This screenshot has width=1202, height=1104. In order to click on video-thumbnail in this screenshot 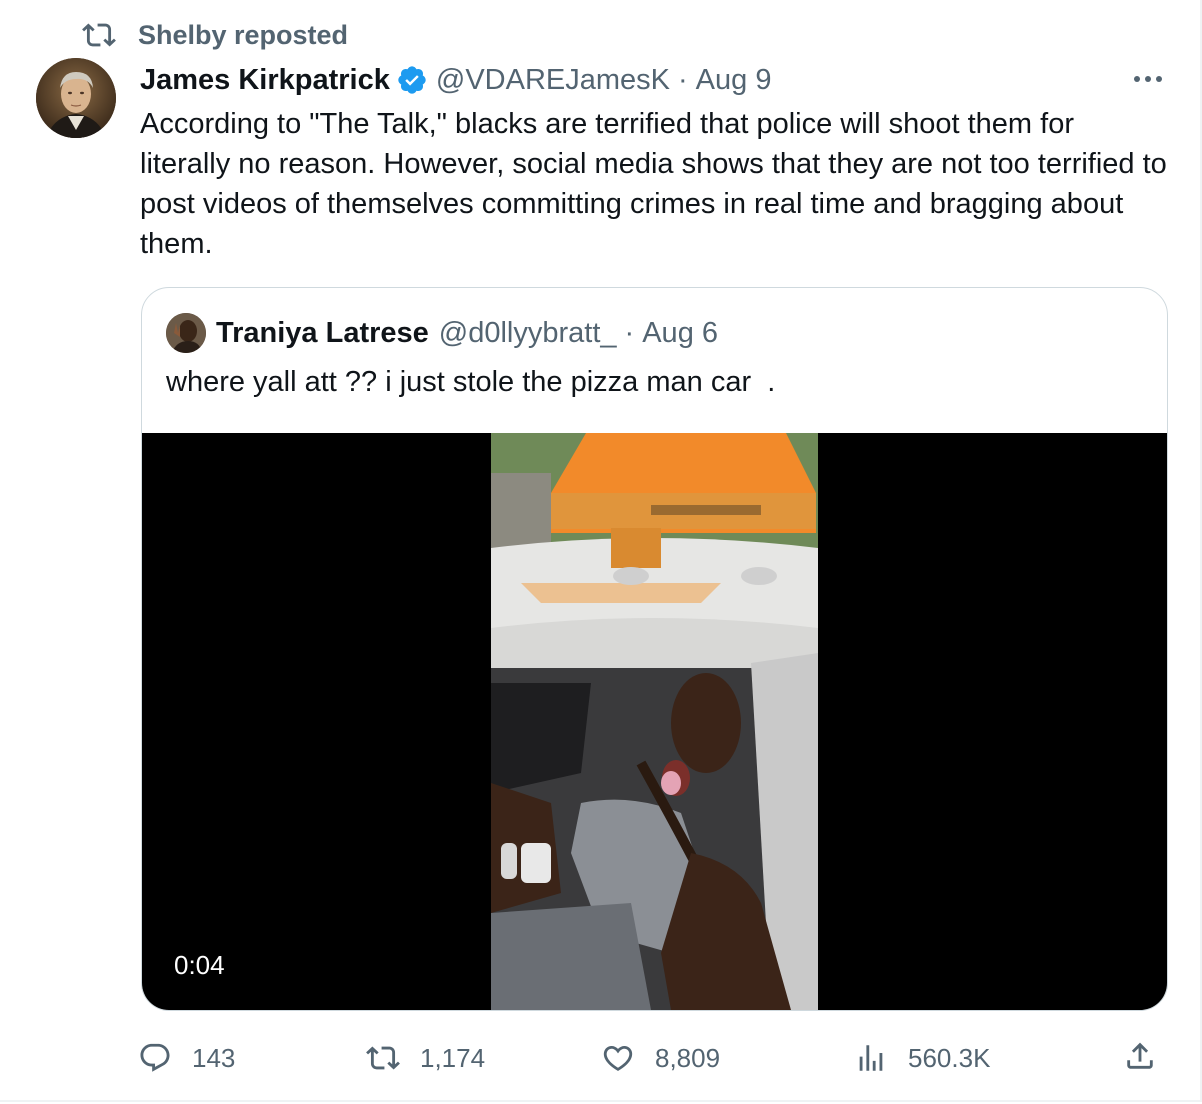, I will do `click(654, 721)`.